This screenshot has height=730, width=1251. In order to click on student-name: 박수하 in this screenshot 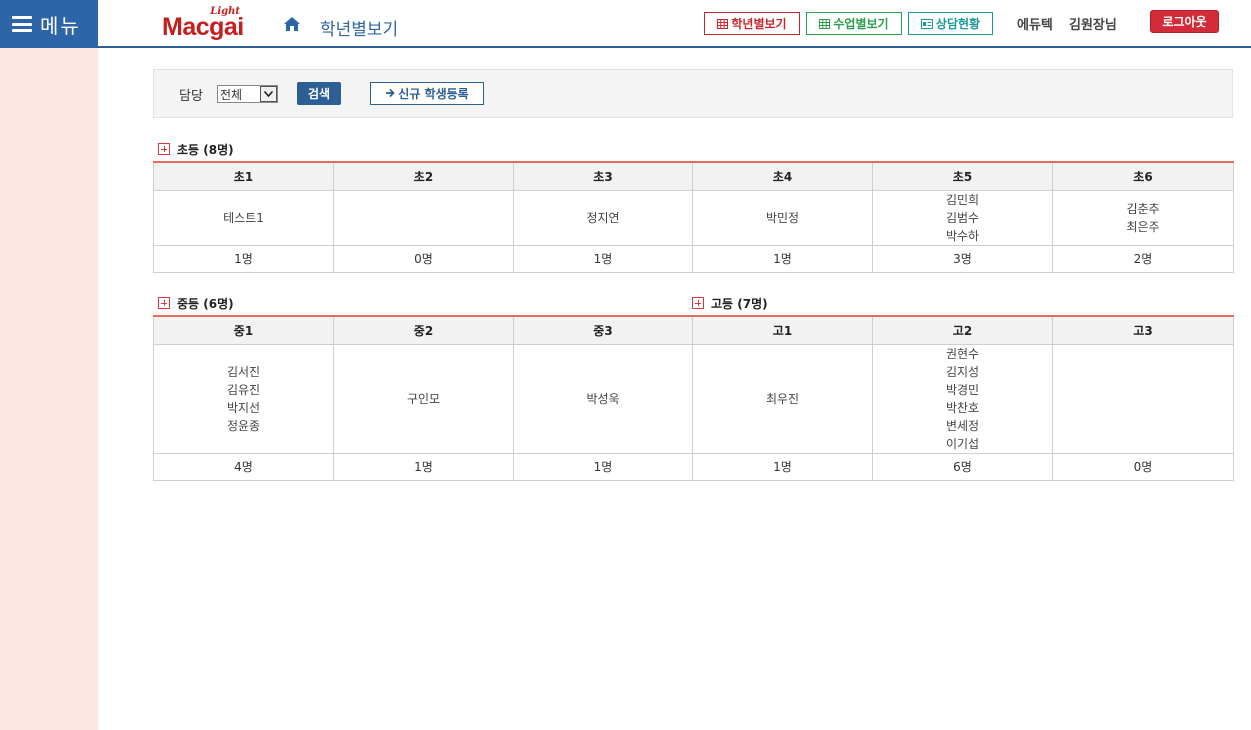, I will do `click(962, 236)`.